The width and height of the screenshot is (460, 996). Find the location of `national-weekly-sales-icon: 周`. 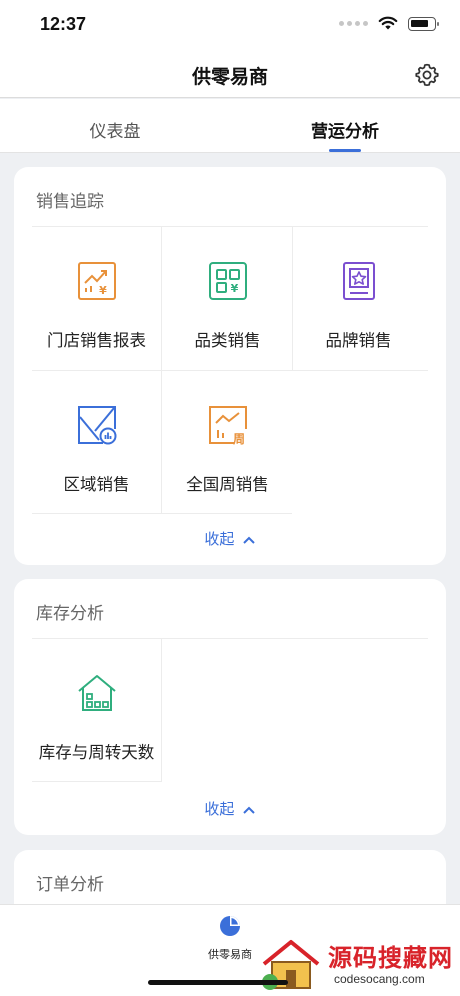

national-weekly-sales-icon: 周 is located at coordinates (228, 425).